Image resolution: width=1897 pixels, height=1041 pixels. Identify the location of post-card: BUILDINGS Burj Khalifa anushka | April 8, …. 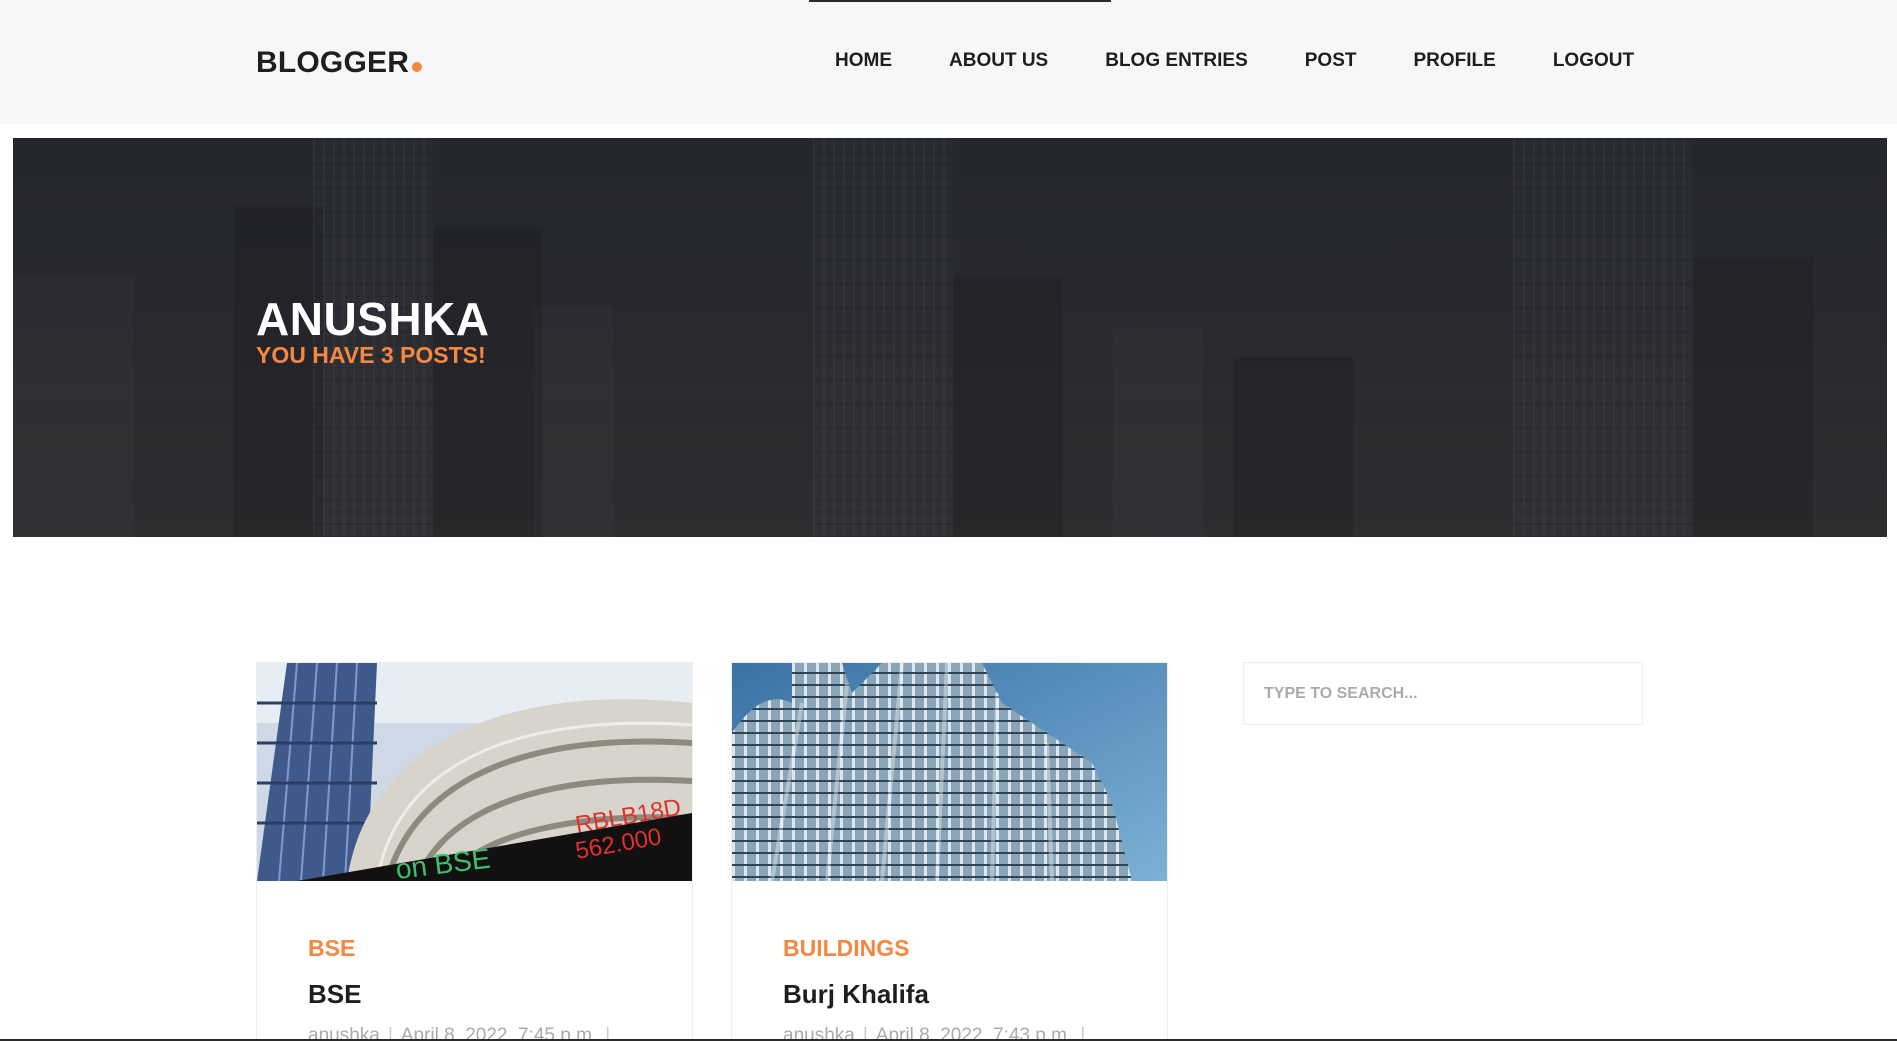
(949, 851).